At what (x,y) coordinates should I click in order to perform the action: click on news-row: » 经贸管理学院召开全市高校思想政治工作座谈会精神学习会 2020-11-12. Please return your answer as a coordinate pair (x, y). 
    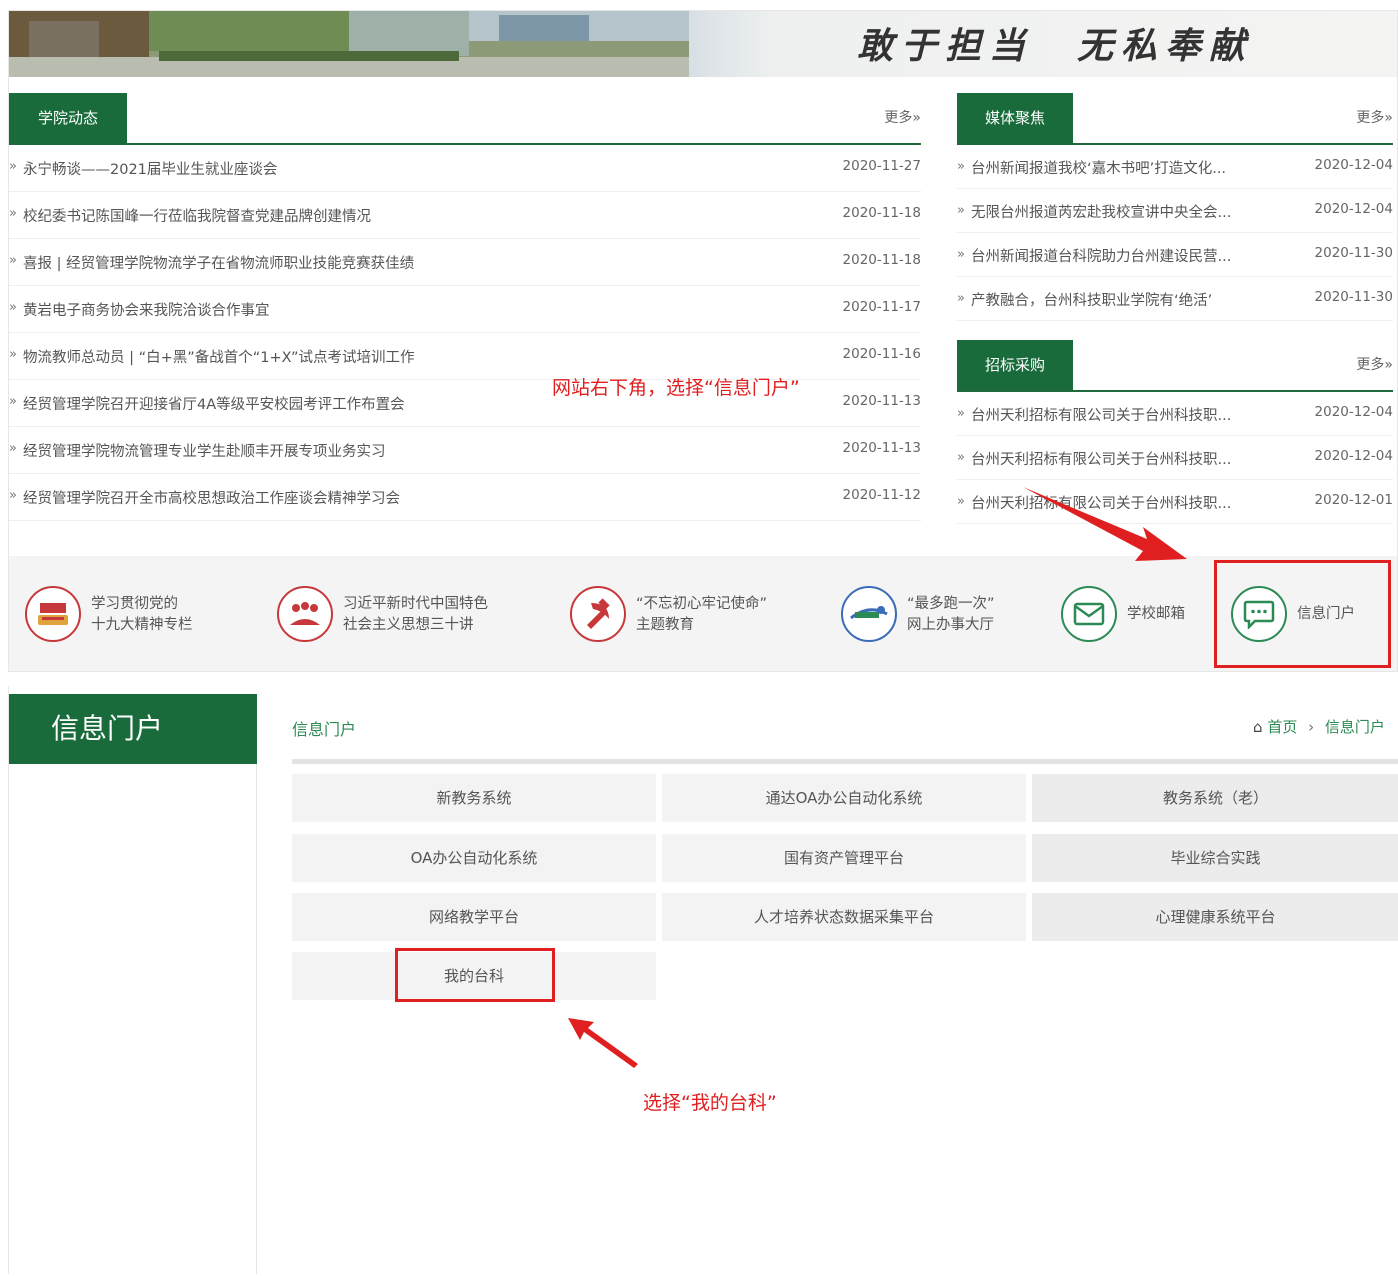
    Looking at the image, I should click on (465, 497).